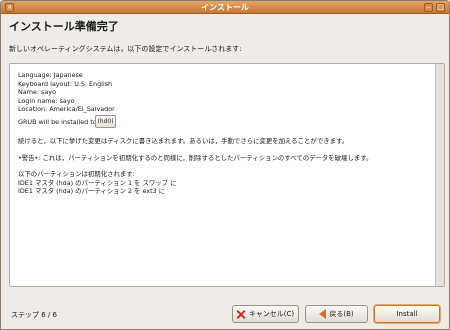  Describe the element at coordinates (125, 49) in the screenshot. I see `instruction-text: 新しいオペレーティングシステムは，以下の設定でインストールされます:` at that location.